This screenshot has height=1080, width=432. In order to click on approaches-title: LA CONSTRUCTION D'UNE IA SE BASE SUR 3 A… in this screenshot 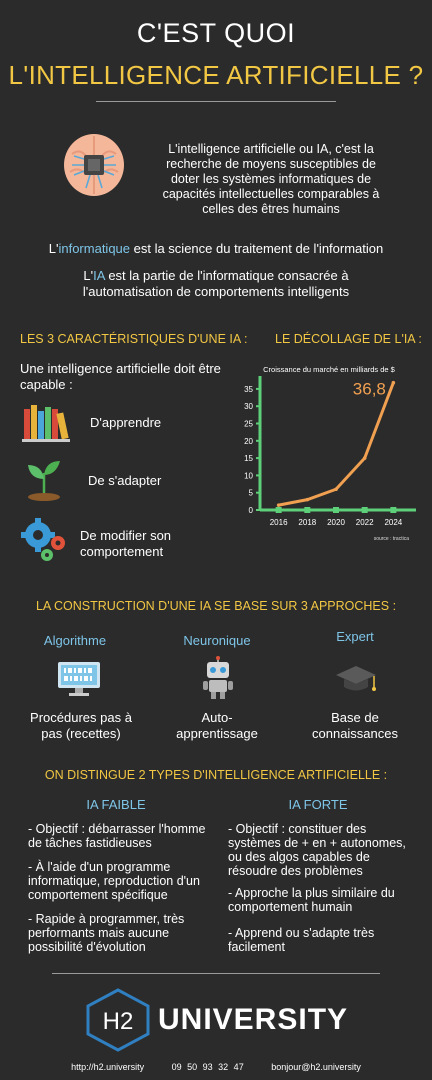, I will do `click(216, 606)`.